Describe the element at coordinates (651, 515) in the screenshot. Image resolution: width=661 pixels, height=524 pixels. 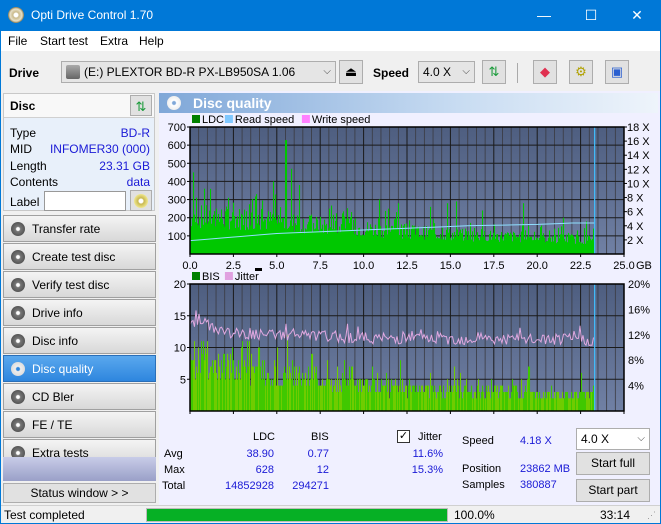
I see `resize-grip-icon: ⋰` at that location.